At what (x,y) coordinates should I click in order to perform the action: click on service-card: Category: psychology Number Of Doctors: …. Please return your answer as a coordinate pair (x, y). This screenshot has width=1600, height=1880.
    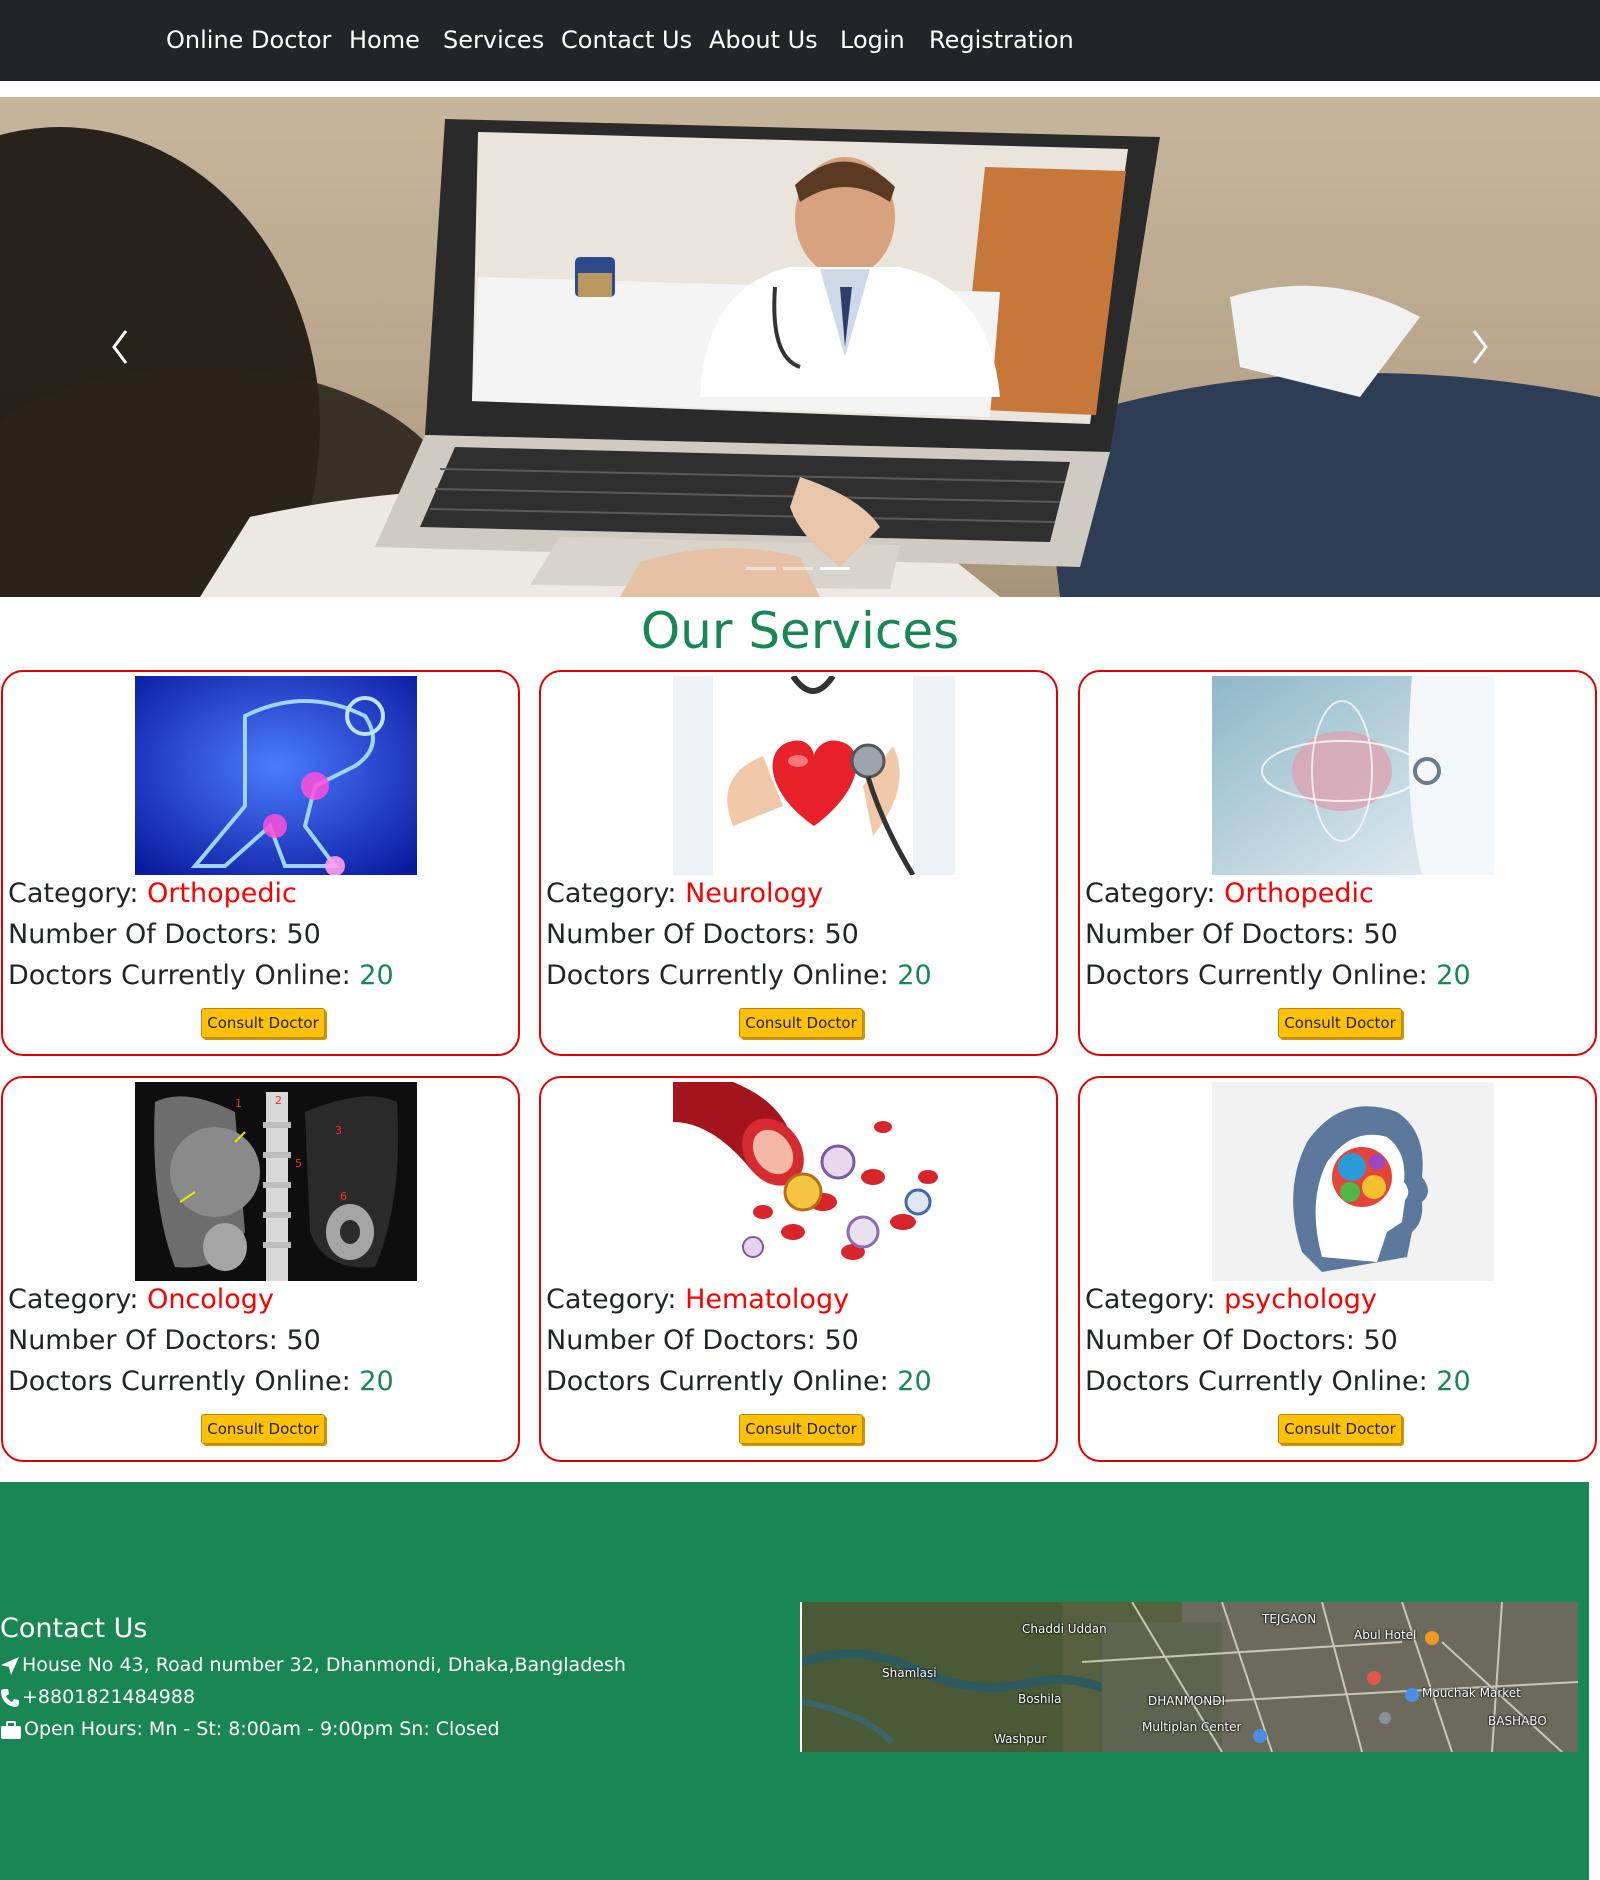
    Looking at the image, I should click on (1337, 1269).